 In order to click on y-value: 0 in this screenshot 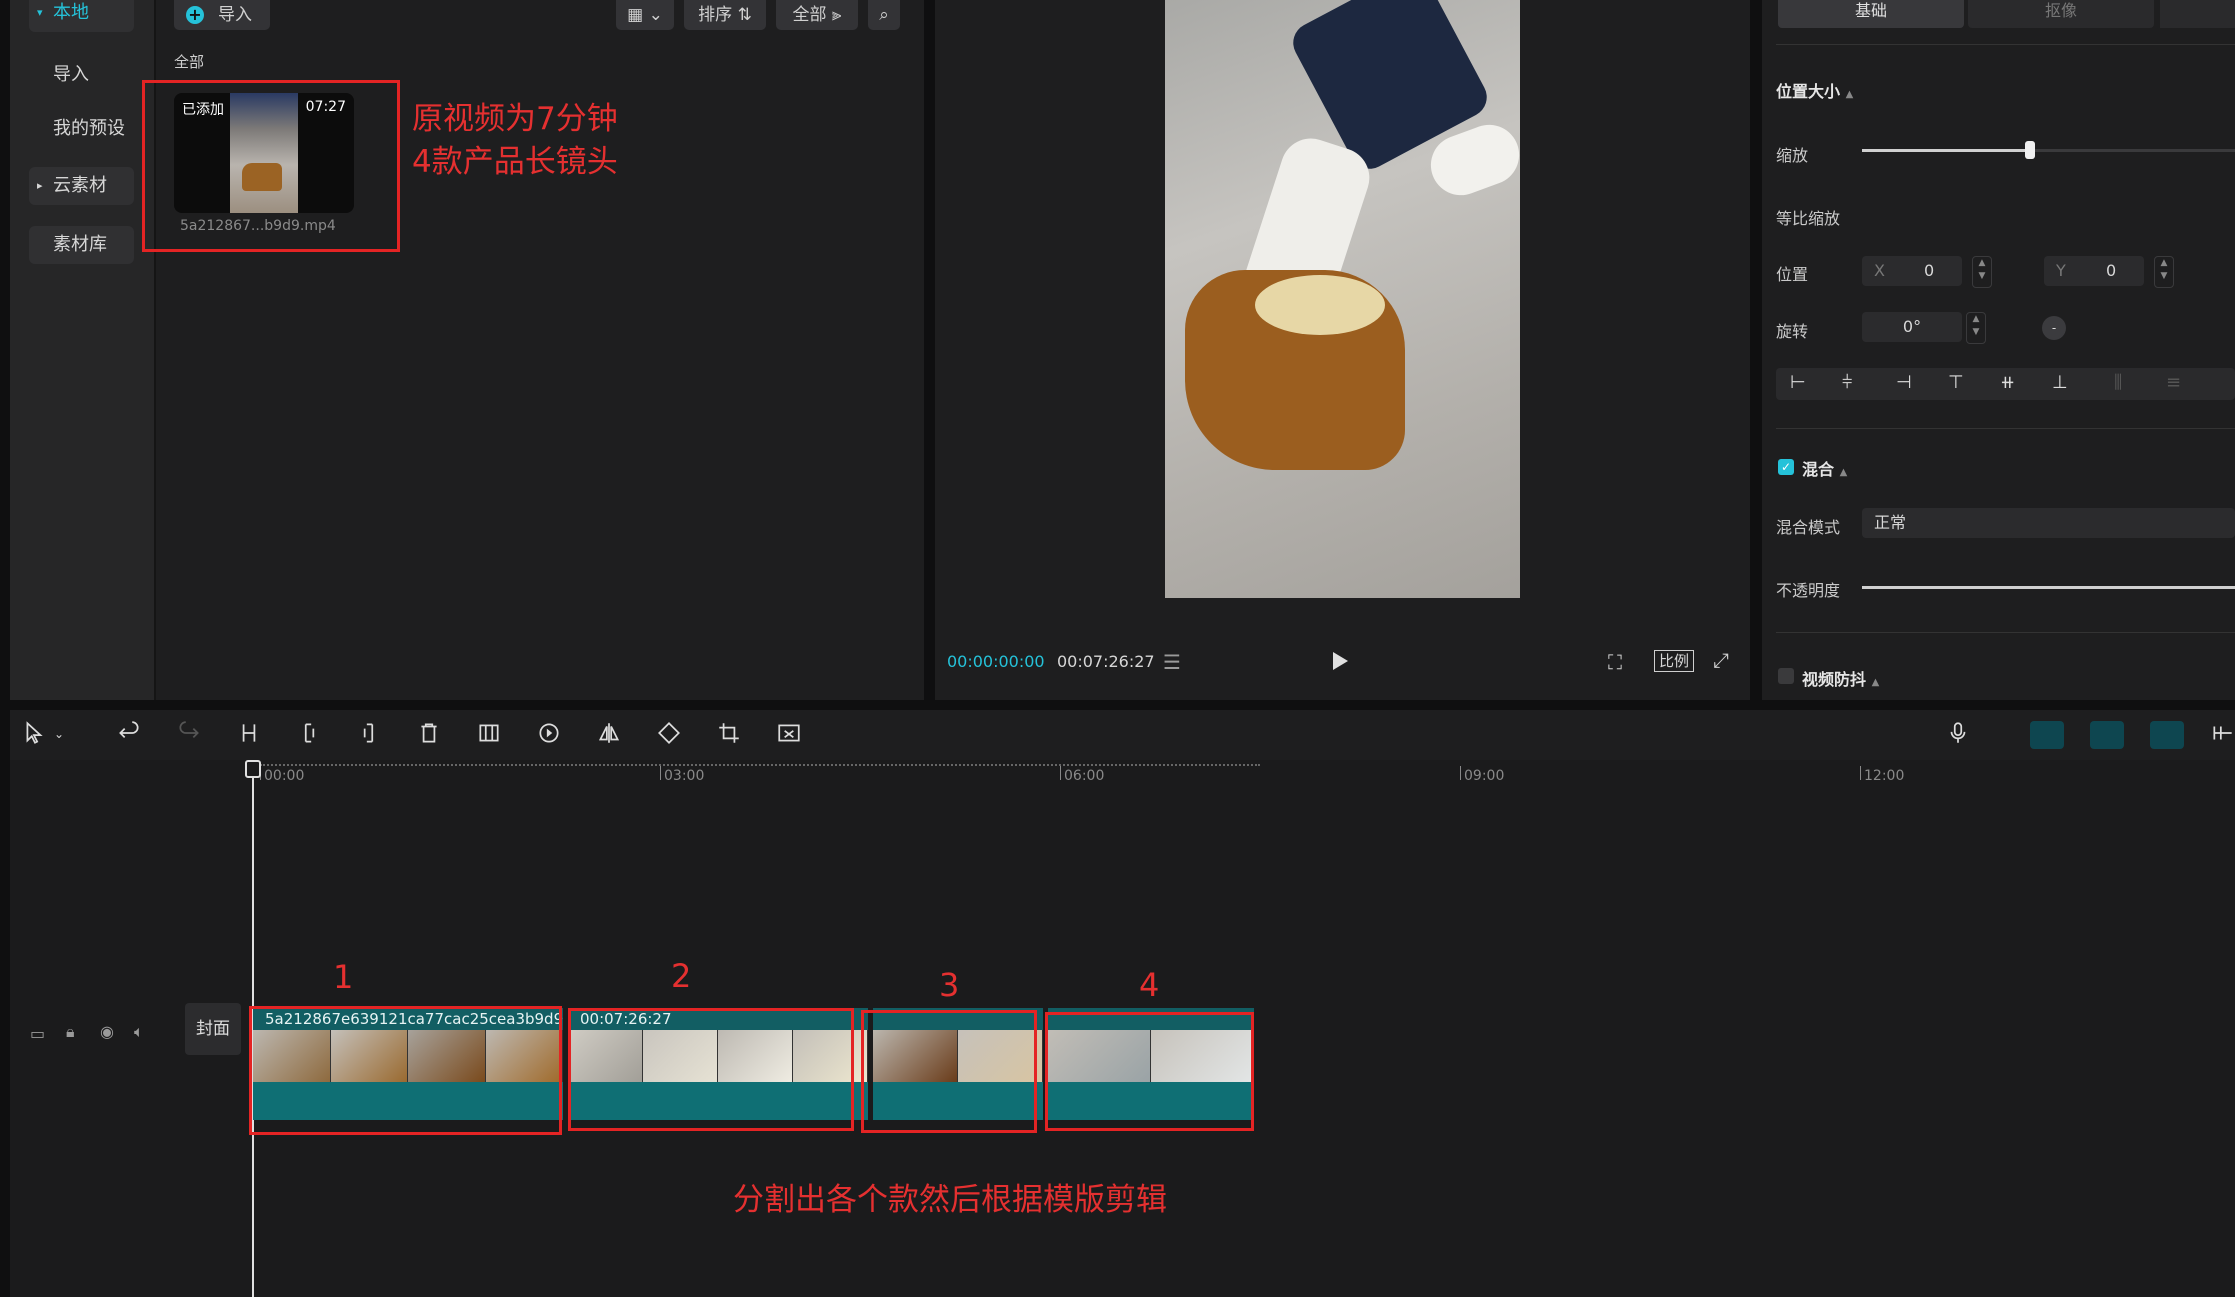, I will do `click(2111, 270)`.